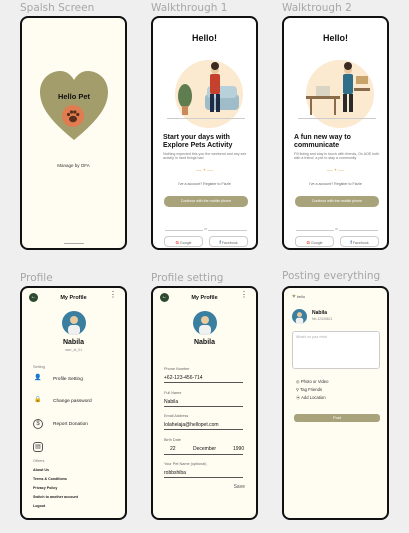 Image resolution: width=409 pixels, height=533 pixels. I want to click on frame-label-profile-setting: Profile setting, so click(187, 278).